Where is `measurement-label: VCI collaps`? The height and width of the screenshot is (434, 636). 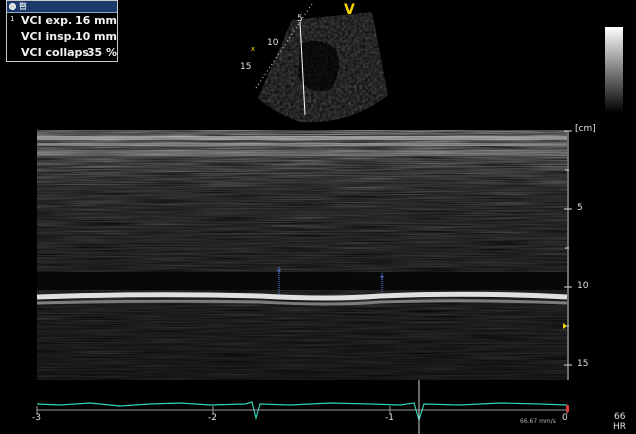 measurement-label: VCI collaps is located at coordinates (55, 52).